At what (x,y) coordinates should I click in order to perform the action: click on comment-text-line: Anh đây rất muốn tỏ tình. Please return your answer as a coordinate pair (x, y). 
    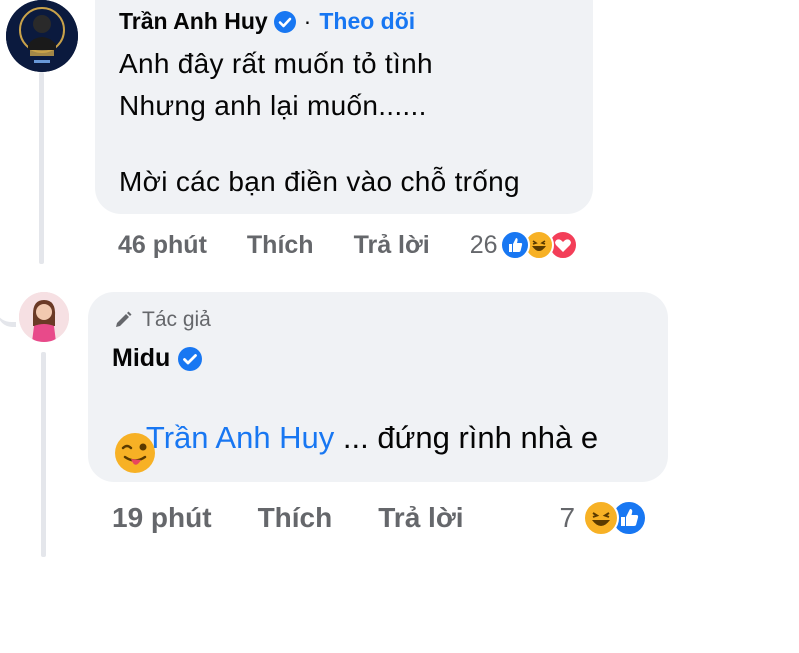
    Looking at the image, I should click on (276, 63).